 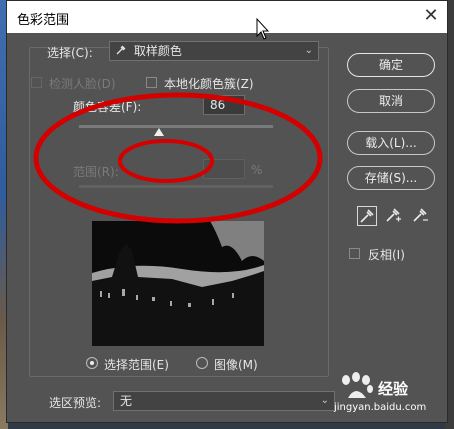 I want to click on invert-checkbox, so click(x=354, y=253).